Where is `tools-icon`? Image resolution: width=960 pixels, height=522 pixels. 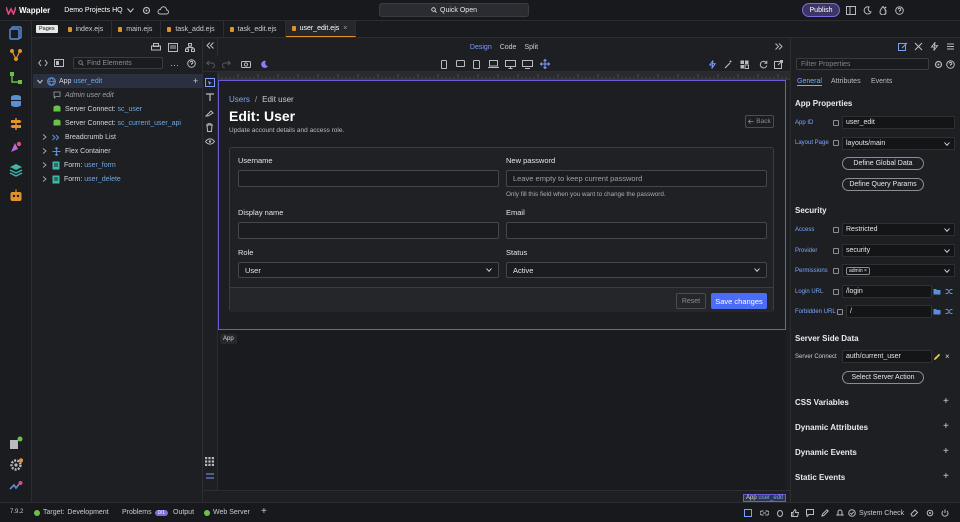 tools-icon is located at coordinates (918, 46).